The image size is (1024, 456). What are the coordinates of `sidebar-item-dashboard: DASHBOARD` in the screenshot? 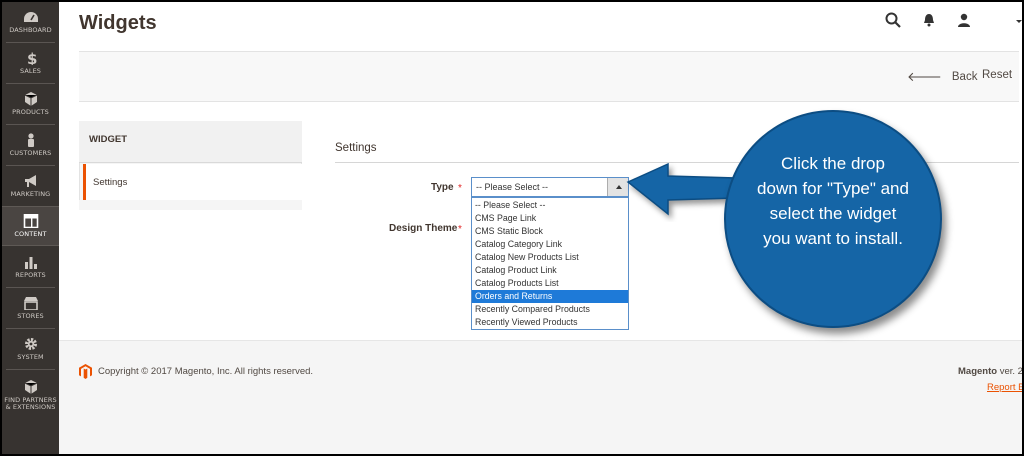 It's located at (30, 22).